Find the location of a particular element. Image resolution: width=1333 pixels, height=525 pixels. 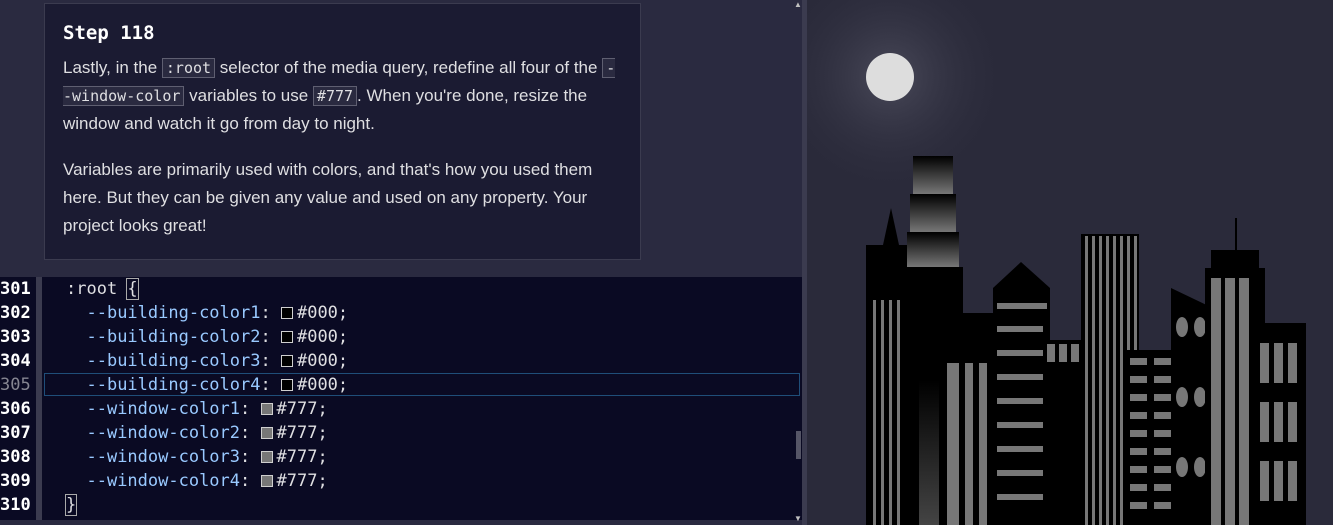

line-number: 310 is located at coordinates (15, 505).